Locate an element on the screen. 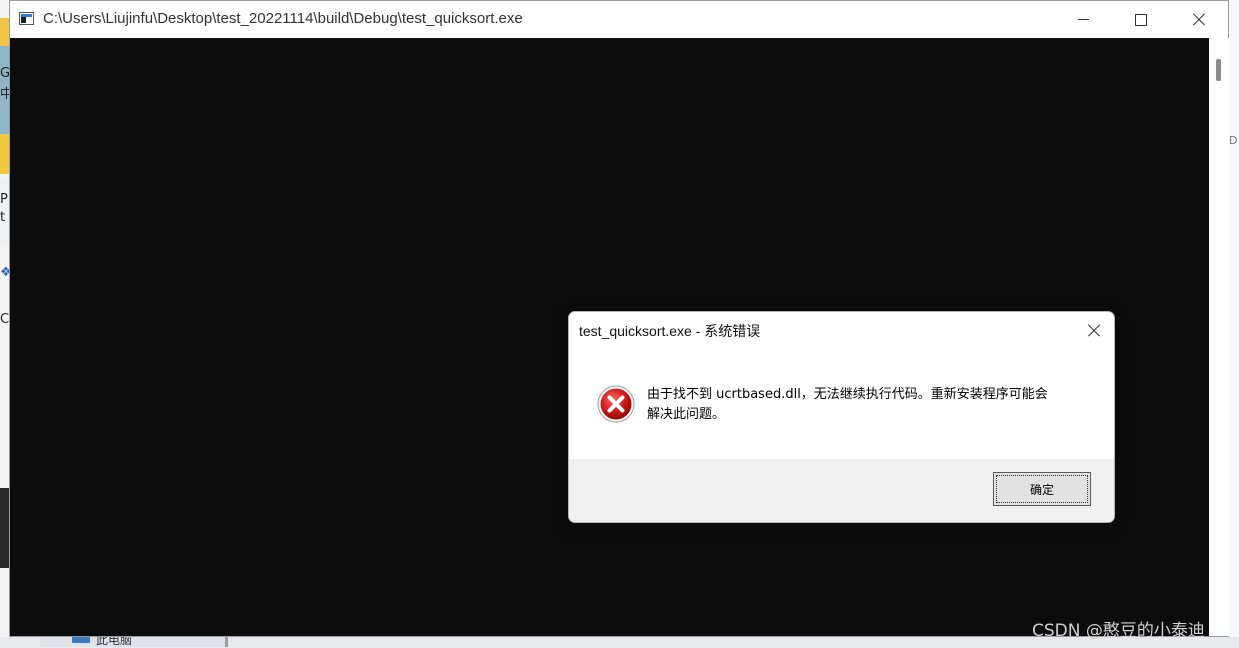 The image size is (1239, 648). explorer-nav-pane: 此电脑 is located at coordinates (134, 640).